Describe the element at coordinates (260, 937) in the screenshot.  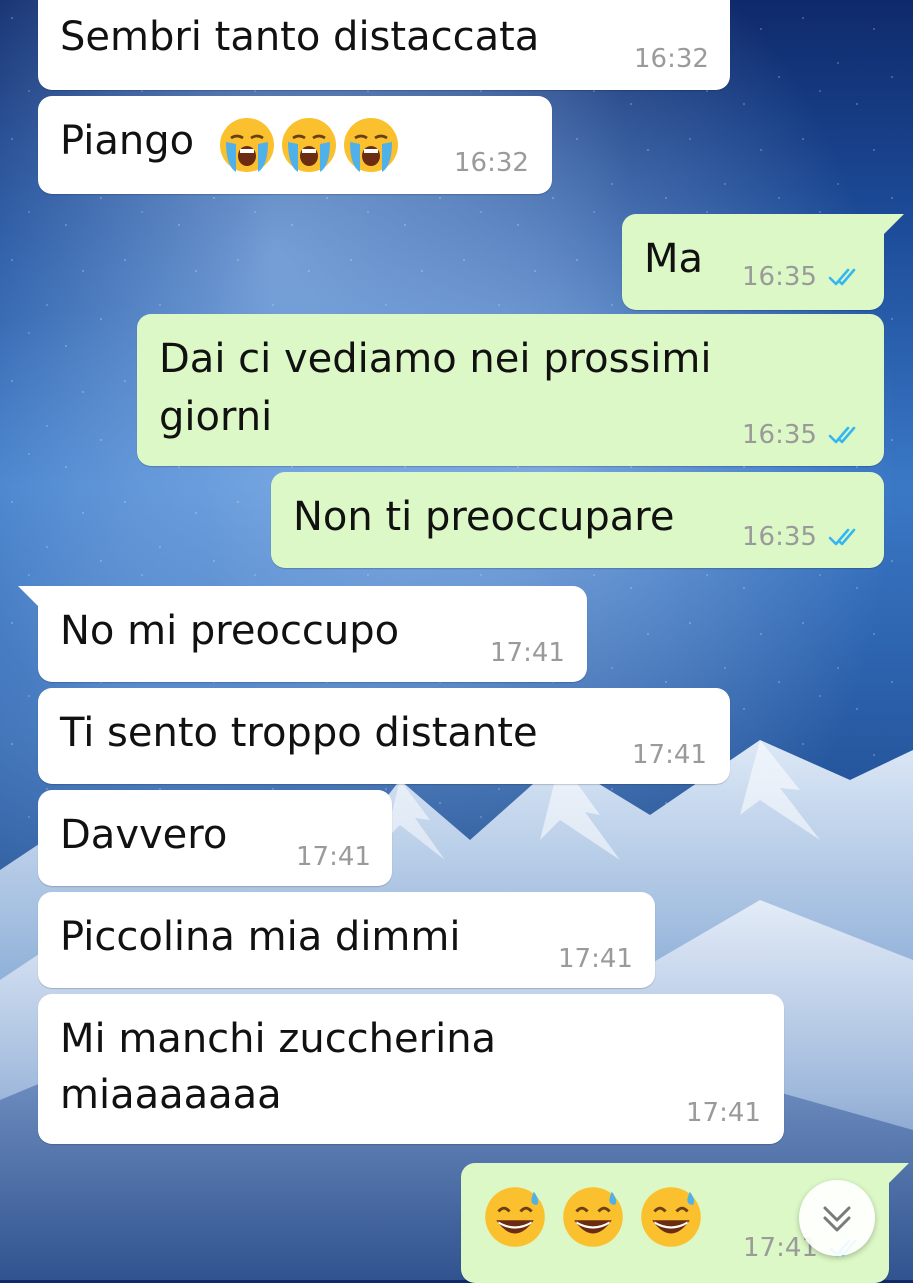
I see `message-text: Piccolina mia dimmi` at that location.